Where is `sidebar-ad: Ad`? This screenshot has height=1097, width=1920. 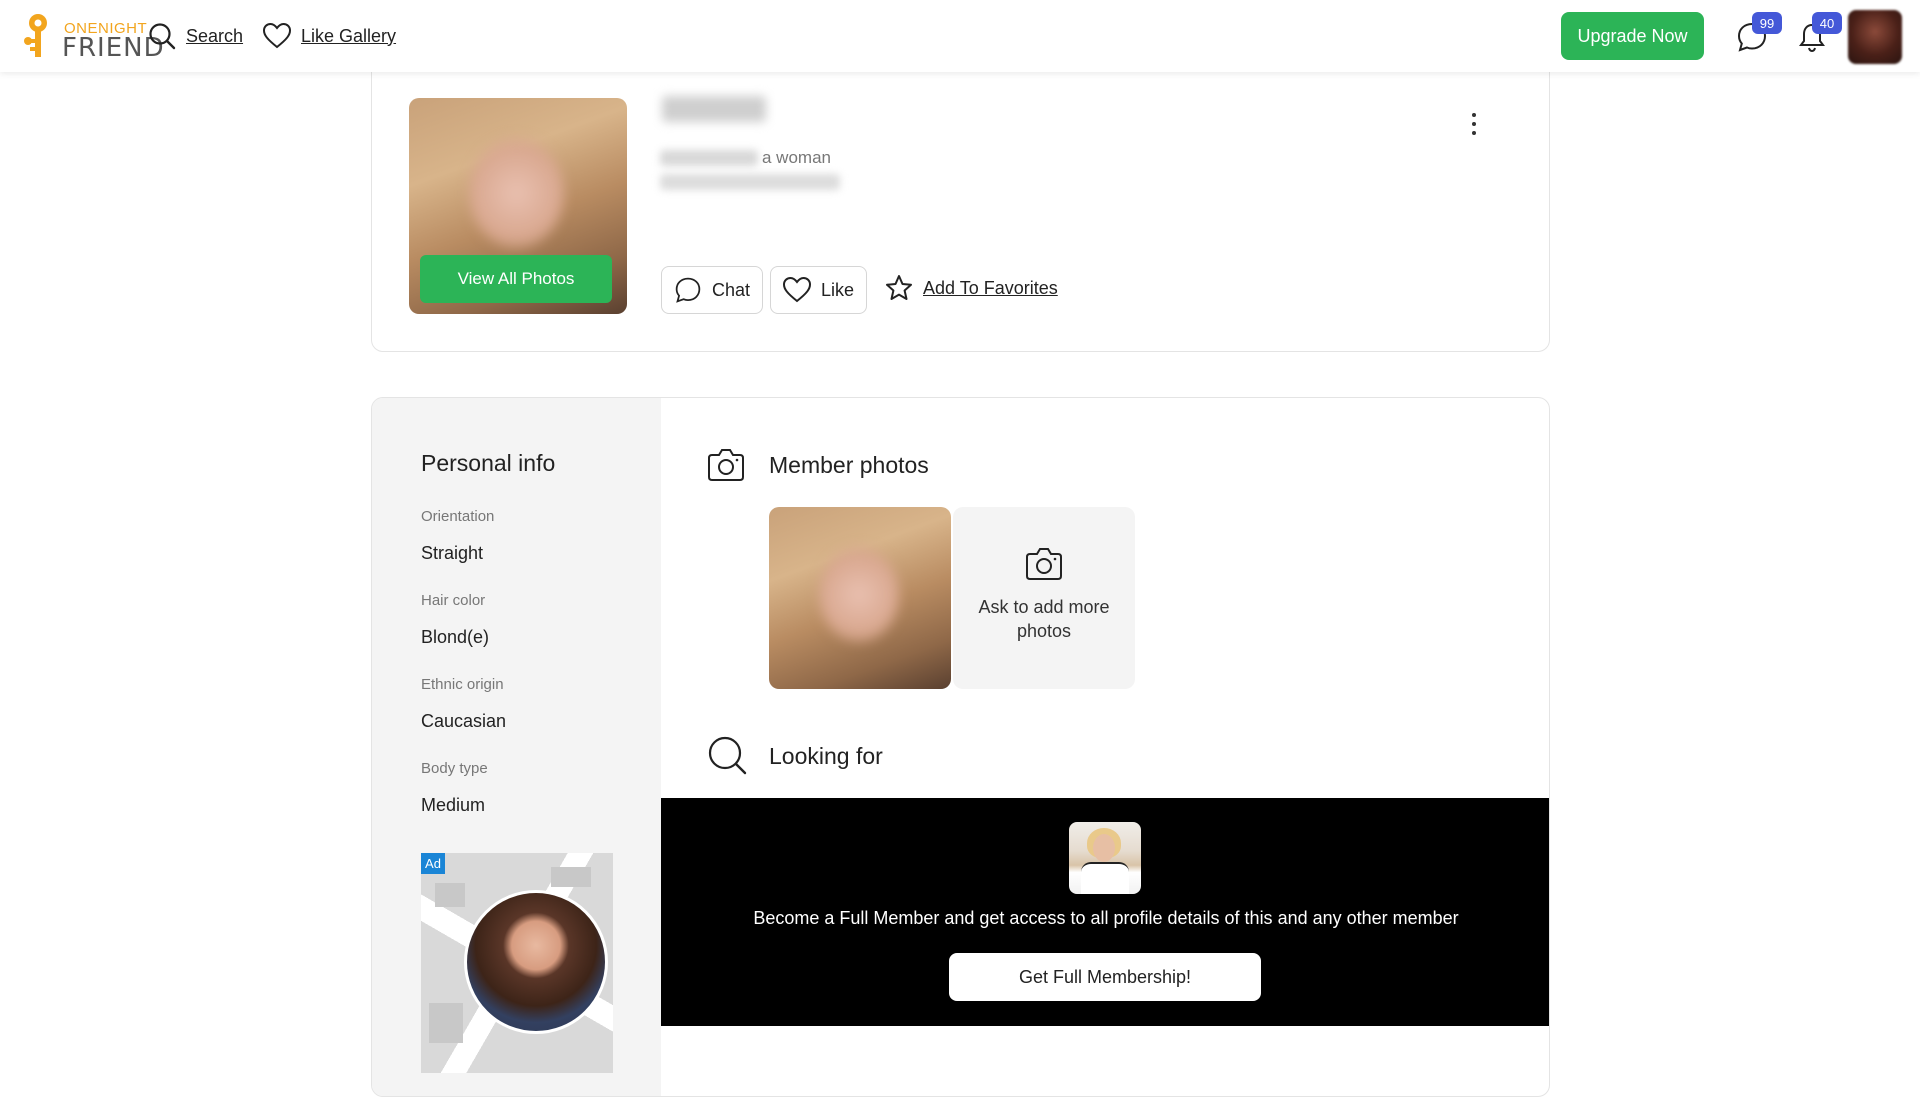 sidebar-ad: Ad is located at coordinates (517, 963).